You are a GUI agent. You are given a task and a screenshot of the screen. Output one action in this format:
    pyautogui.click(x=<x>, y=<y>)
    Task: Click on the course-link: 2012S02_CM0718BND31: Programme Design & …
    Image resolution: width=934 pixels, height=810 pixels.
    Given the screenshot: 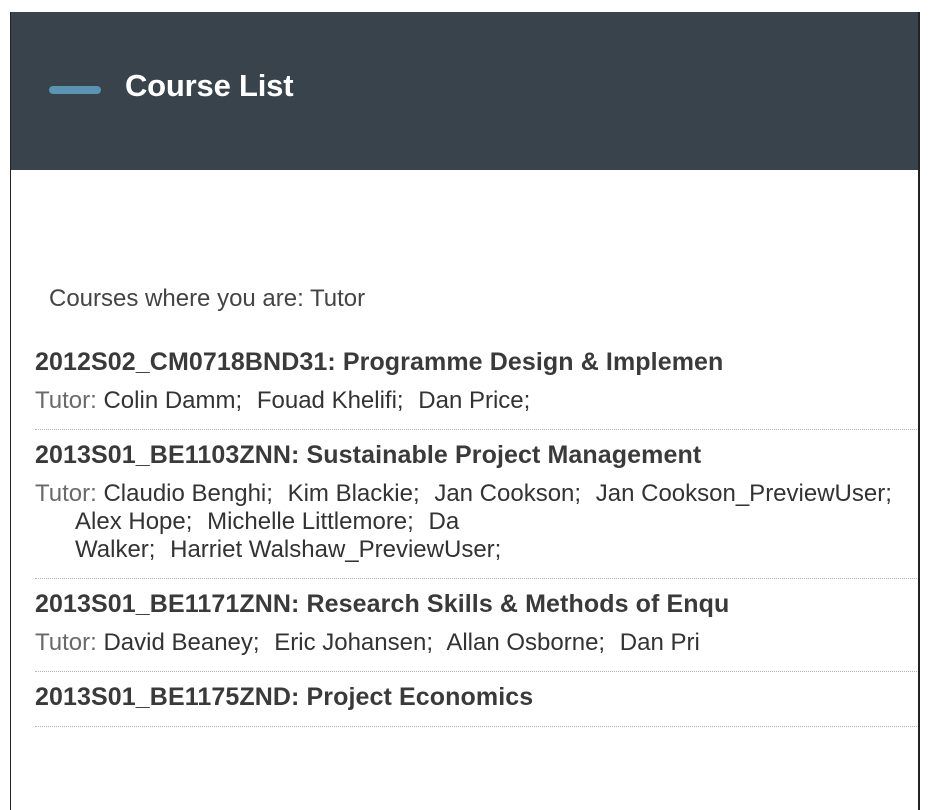 What is the action you would take?
    pyautogui.click(x=476, y=362)
    